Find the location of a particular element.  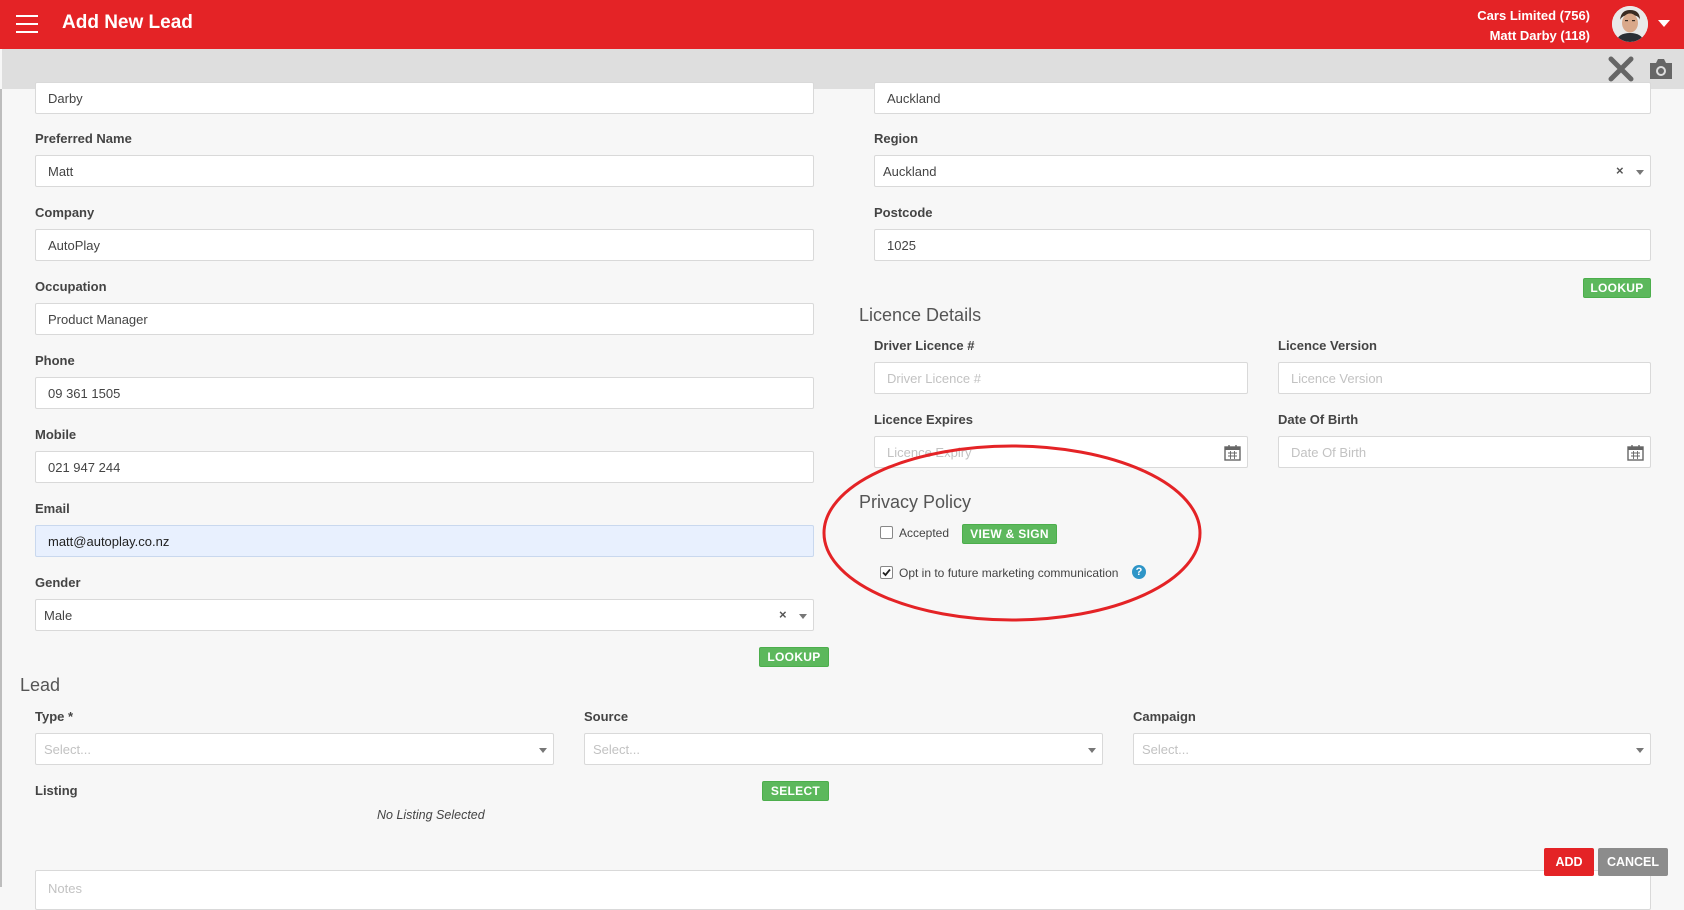

hamburger-menu-icon is located at coordinates (27, 24).